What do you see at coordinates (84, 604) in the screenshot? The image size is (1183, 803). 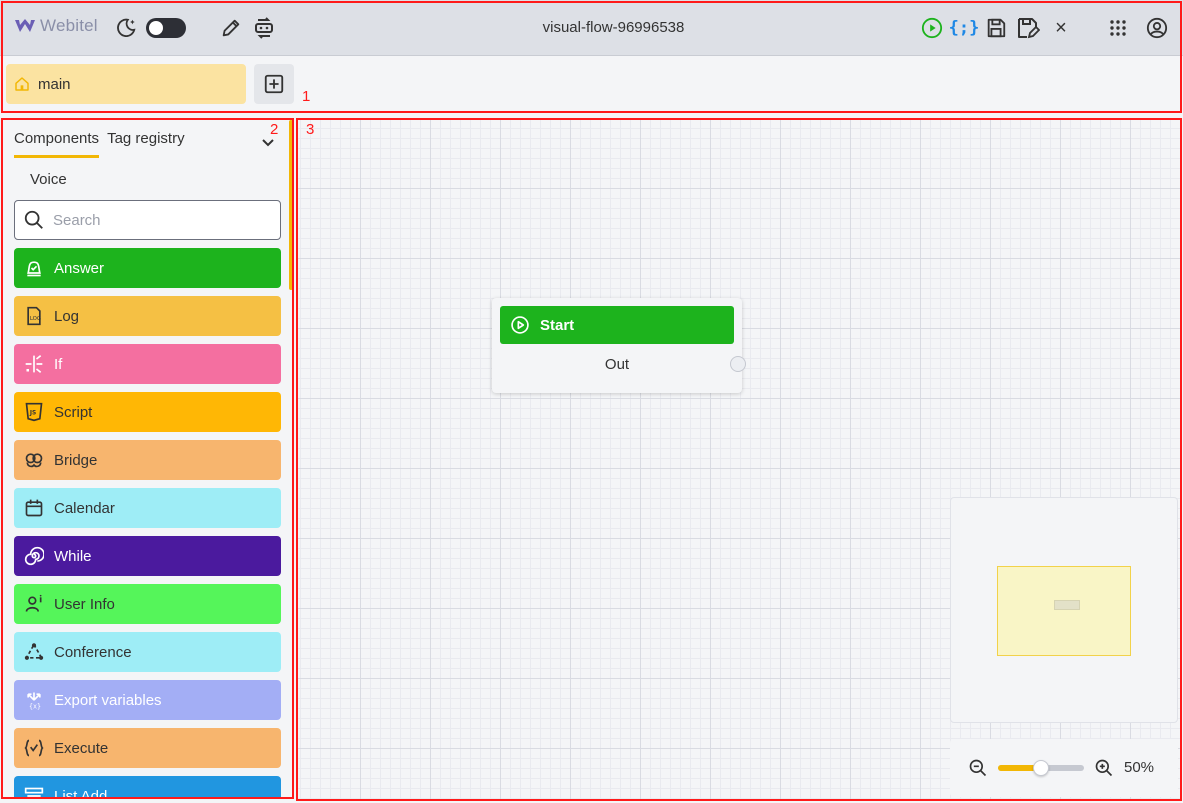 I see `component-label: User Info` at bounding box center [84, 604].